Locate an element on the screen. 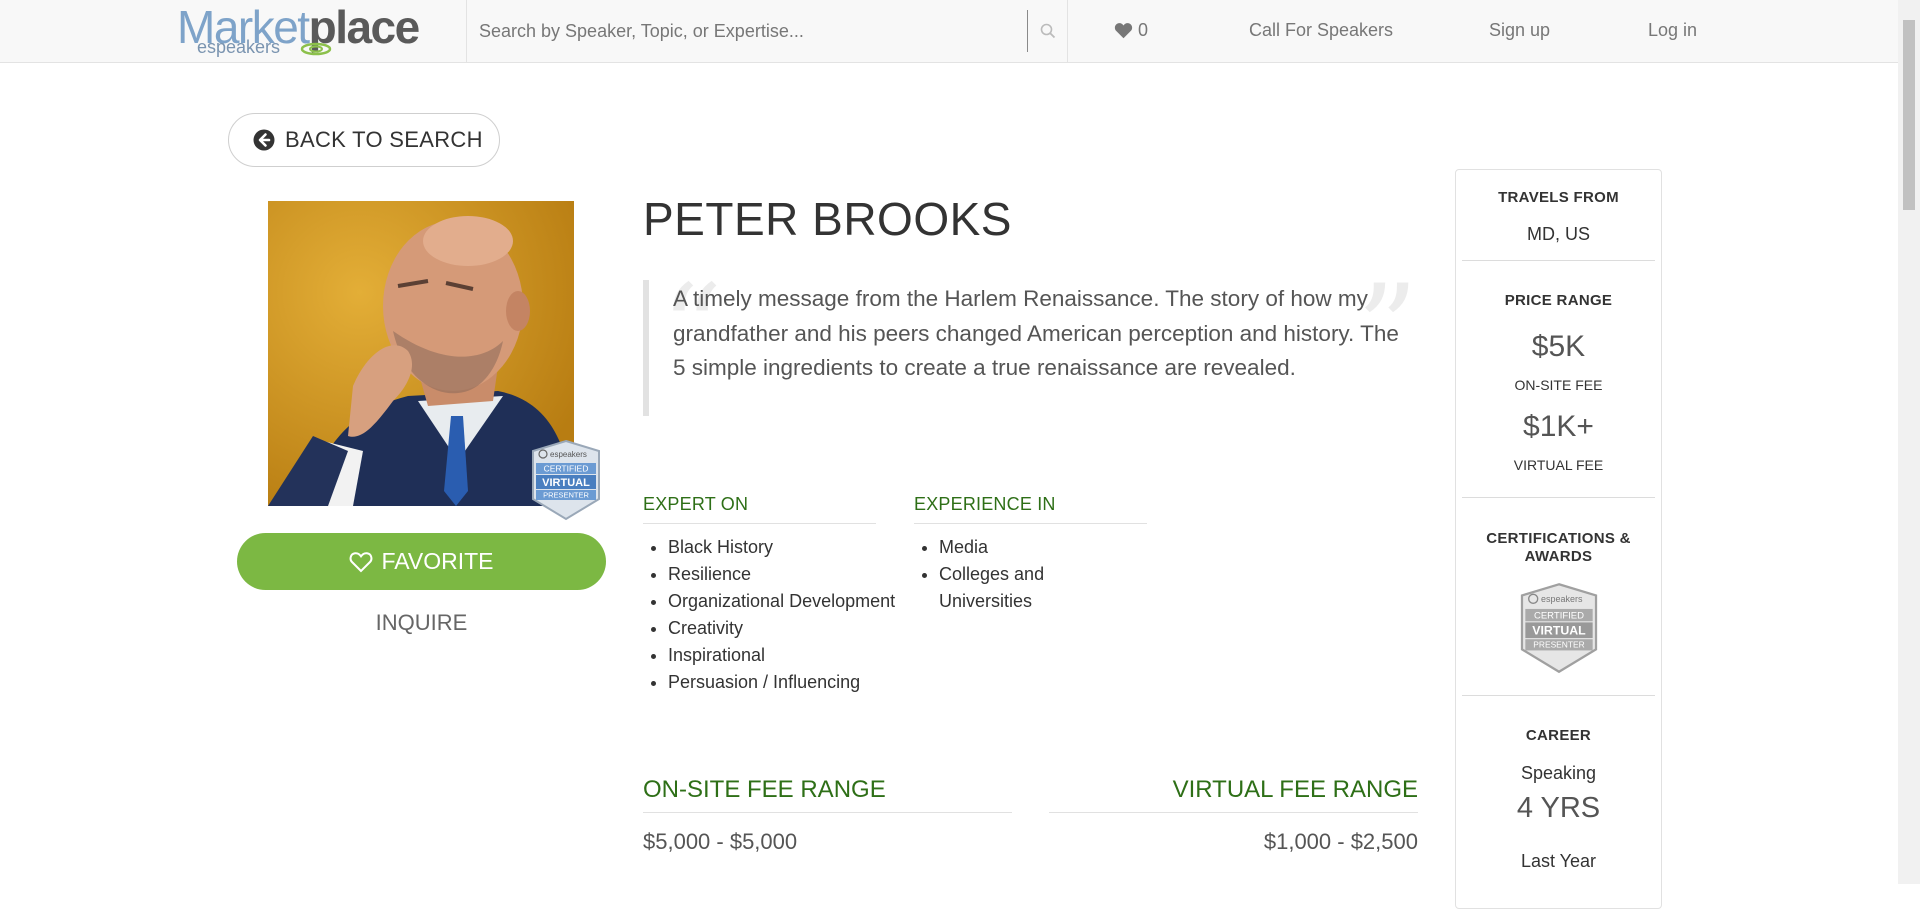 The width and height of the screenshot is (1920, 909). badge-line1: CERTIFIED is located at coordinates (566, 469).